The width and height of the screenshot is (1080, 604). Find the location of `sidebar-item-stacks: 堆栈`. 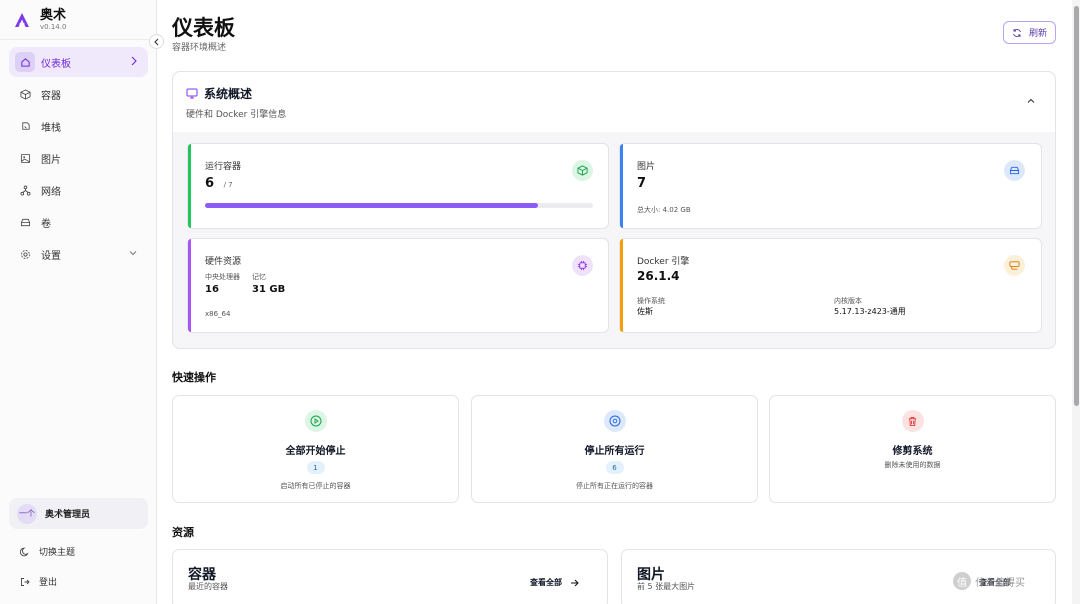

sidebar-item-stacks: 堆栈 is located at coordinates (78, 126).